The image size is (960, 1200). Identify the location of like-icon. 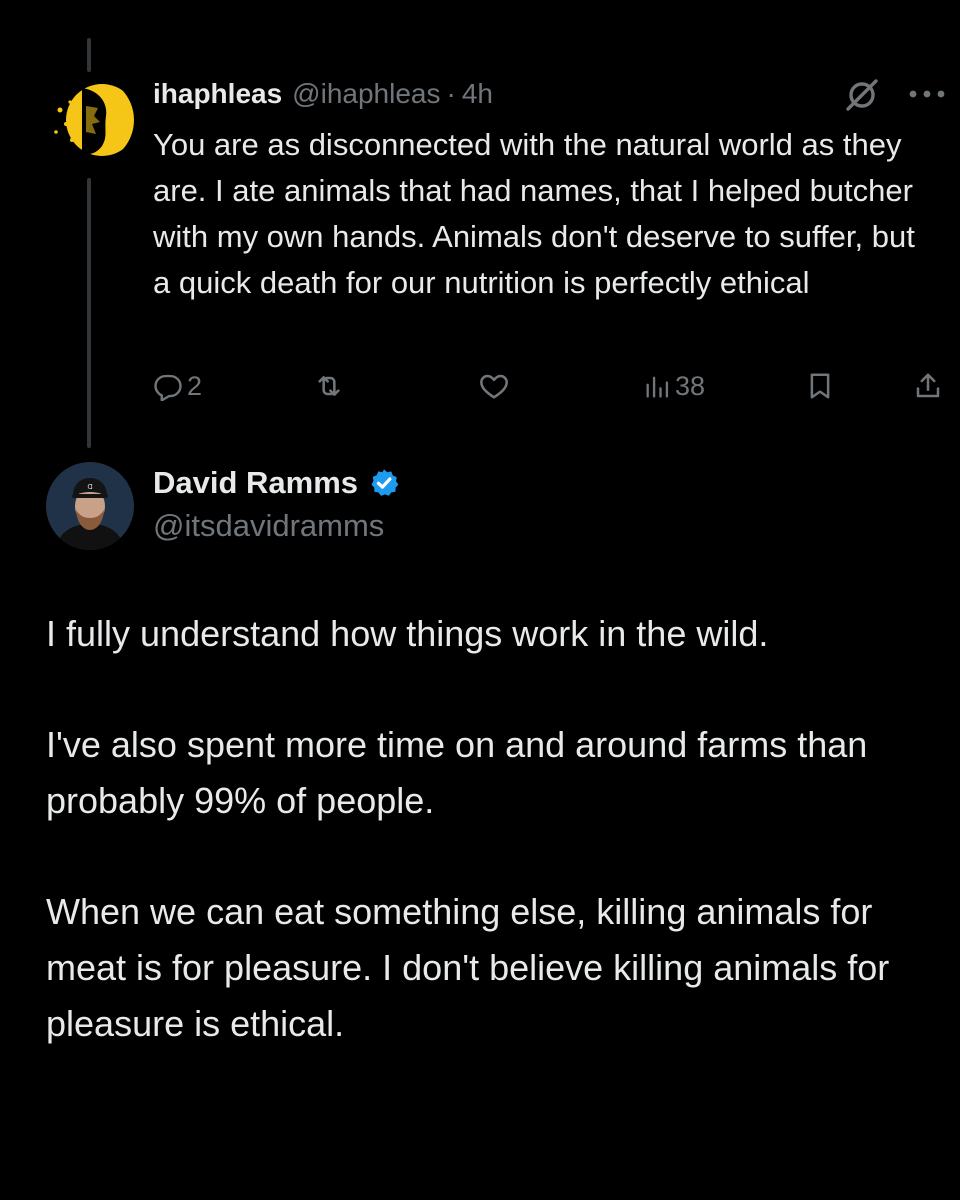
(494, 386).